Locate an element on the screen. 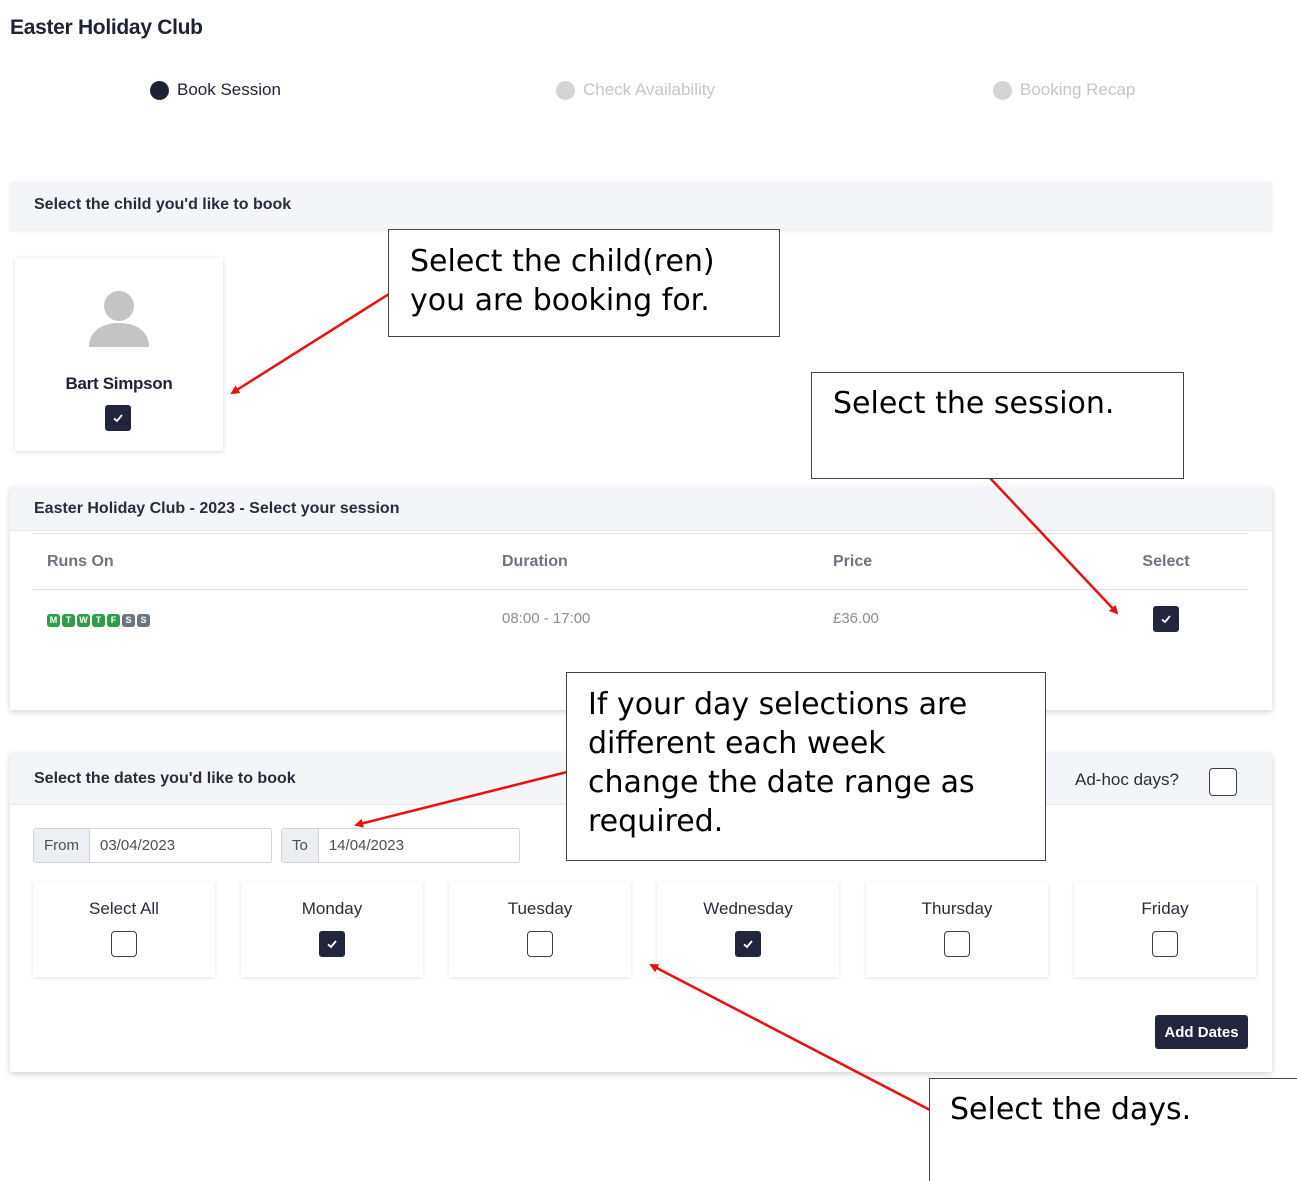 The width and height of the screenshot is (1297, 1181). step-booking-recap: Booking Recap is located at coordinates (1064, 90).